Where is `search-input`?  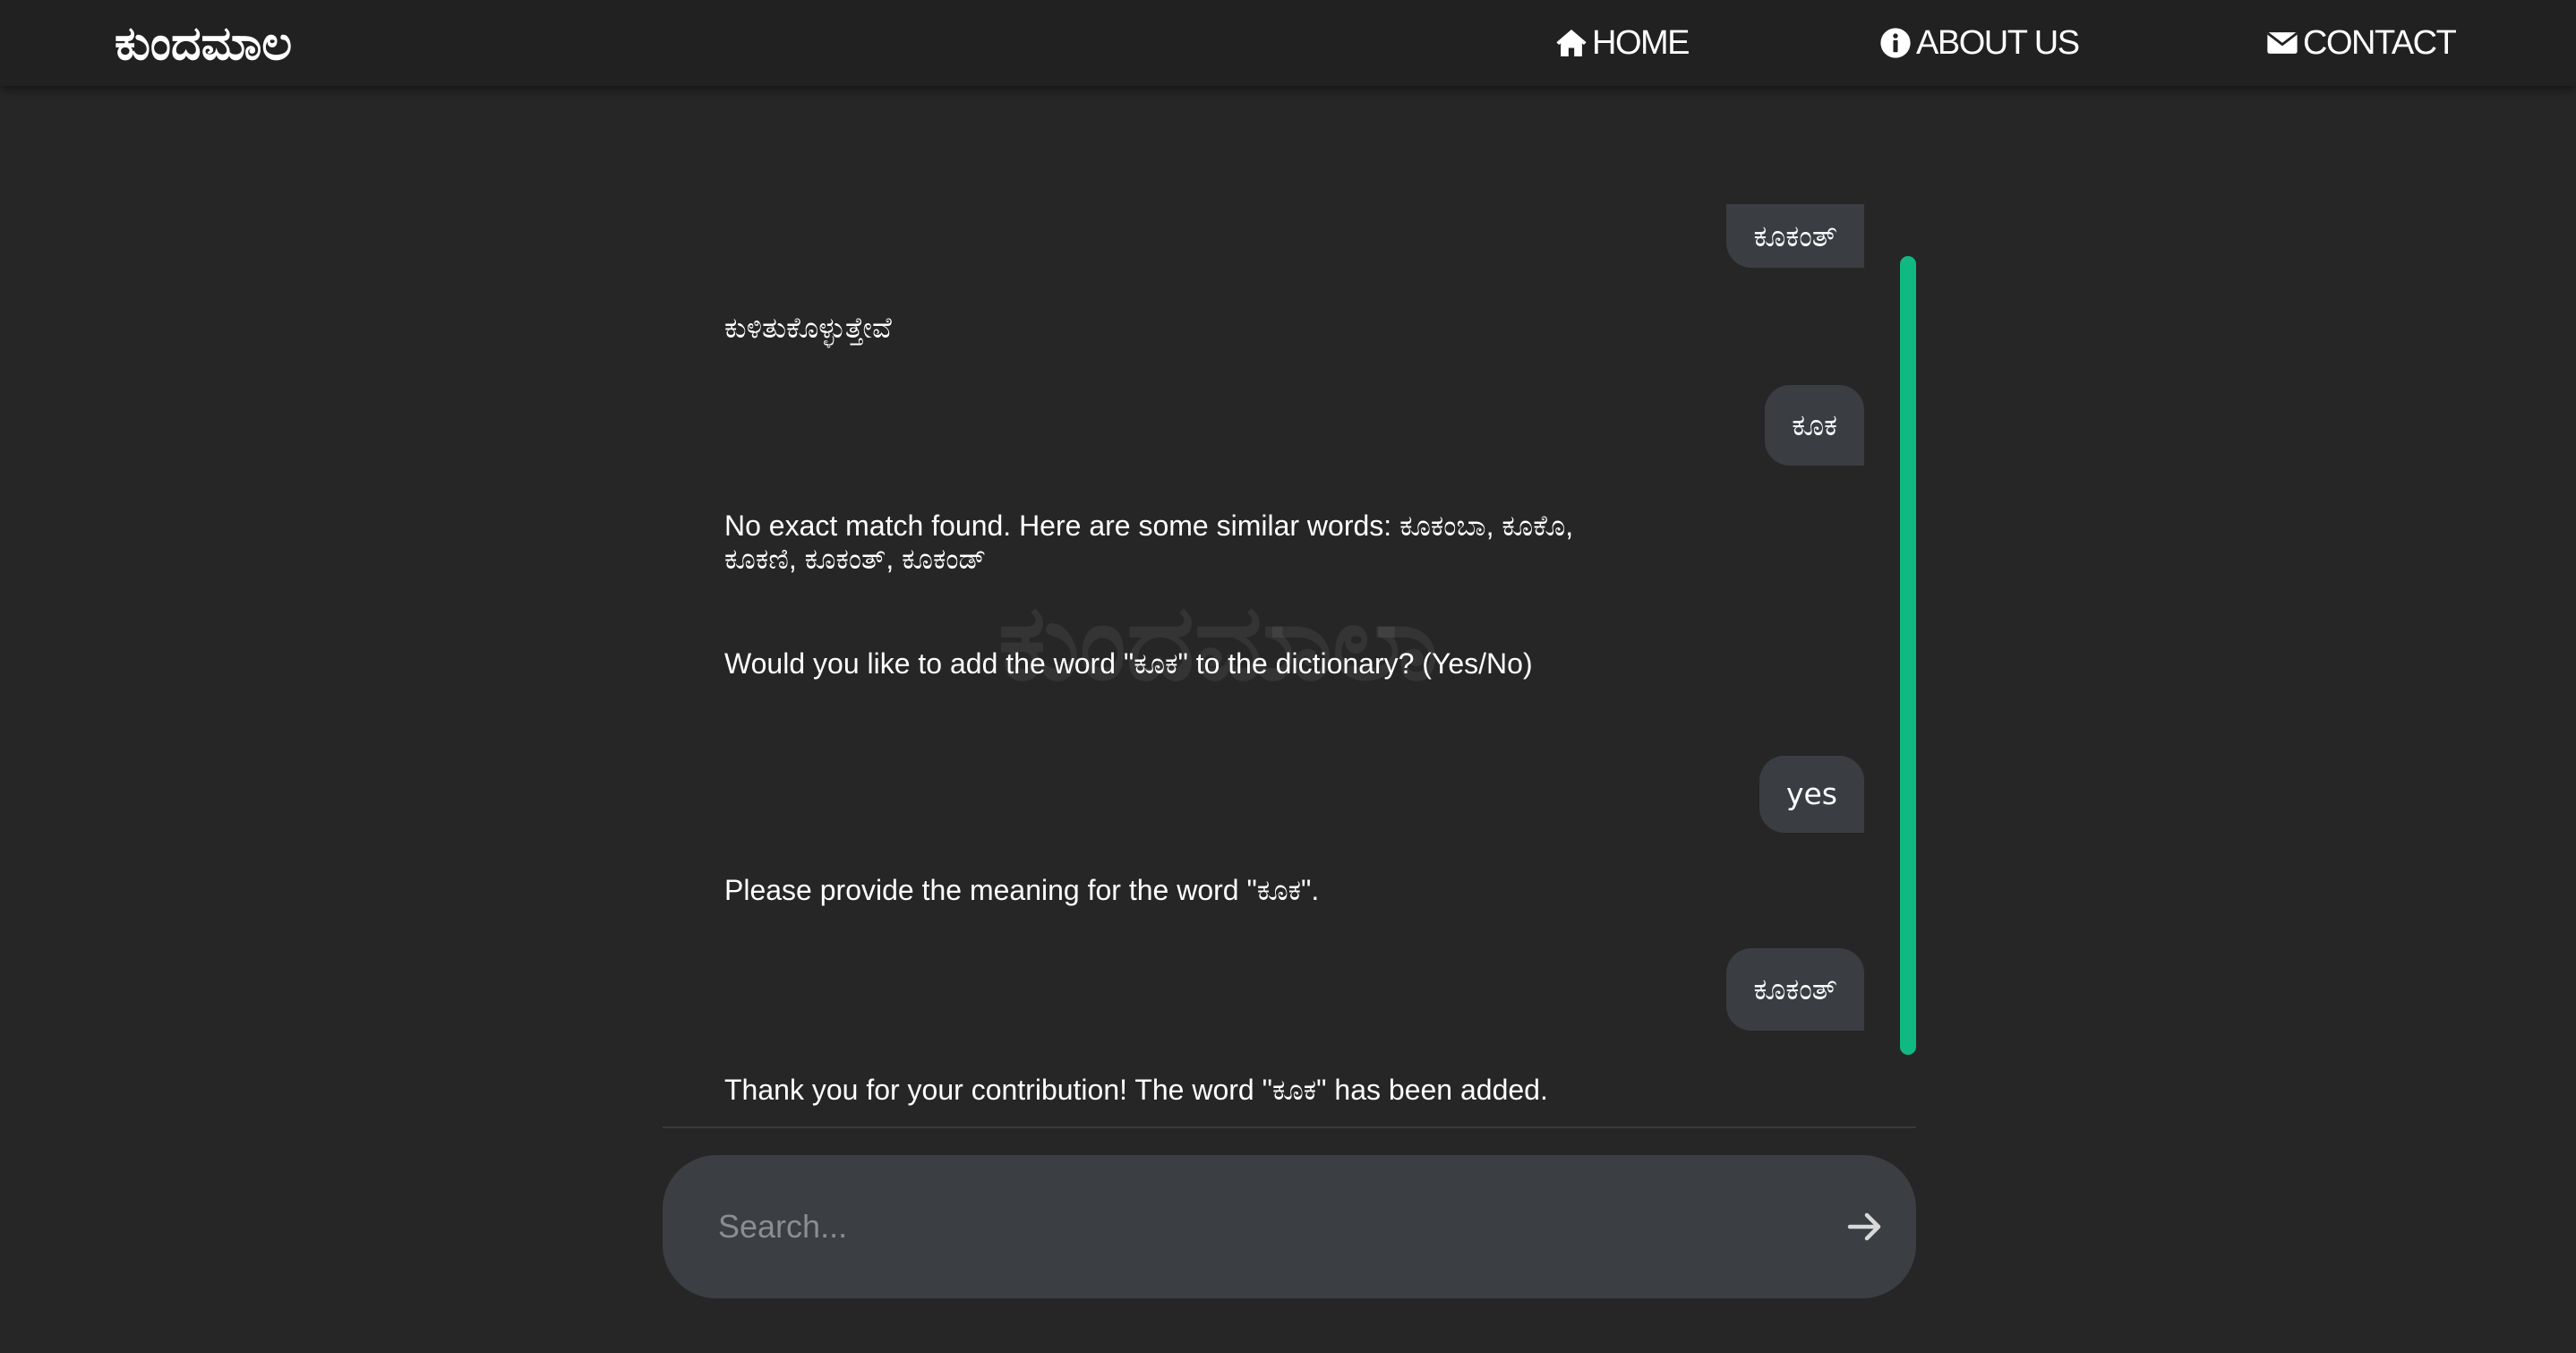 search-input is located at coordinates (1246, 1227).